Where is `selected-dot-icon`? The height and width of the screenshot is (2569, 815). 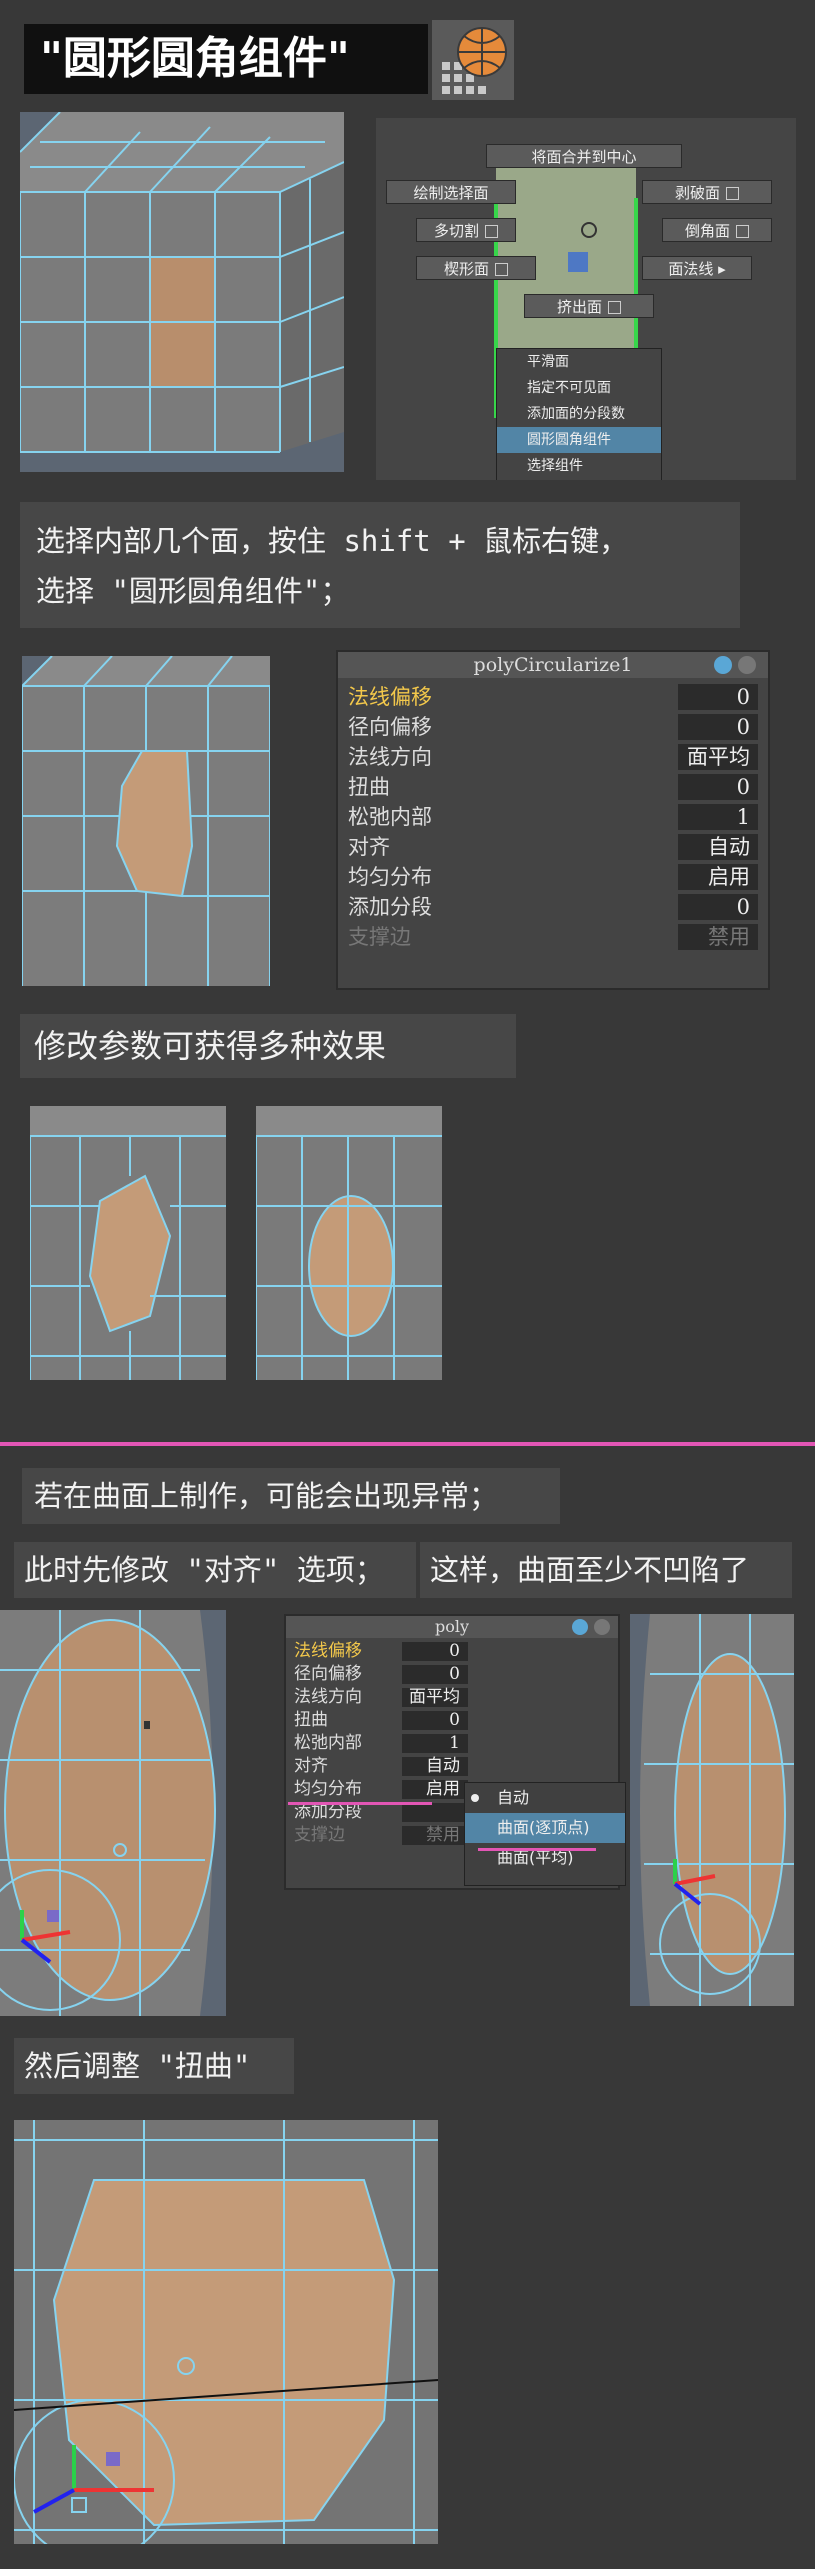 selected-dot-icon is located at coordinates (475, 1798).